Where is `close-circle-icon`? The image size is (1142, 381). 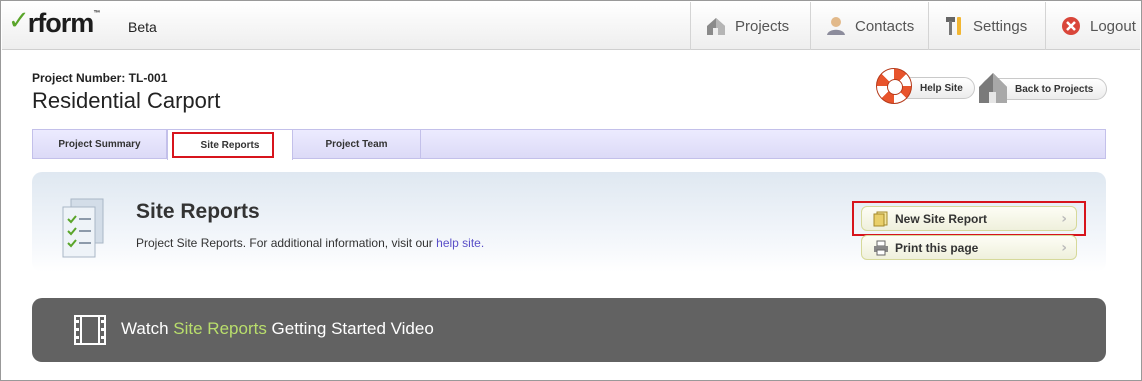
close-circle-icon is located at coordinates (1071, 26).